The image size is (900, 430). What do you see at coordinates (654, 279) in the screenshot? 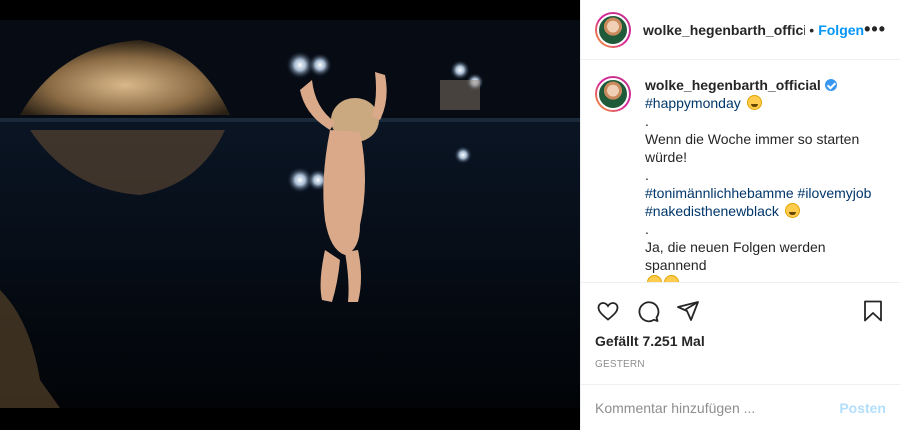
I see `grimacing-emoji-icon` at bounding box center [654, 279].